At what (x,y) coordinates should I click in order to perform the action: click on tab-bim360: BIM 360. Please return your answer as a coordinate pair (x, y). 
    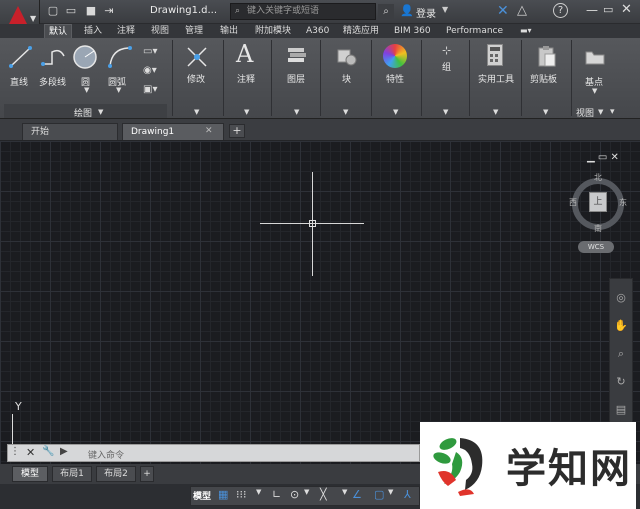
    Looking at the image, I should click on (412, 31).